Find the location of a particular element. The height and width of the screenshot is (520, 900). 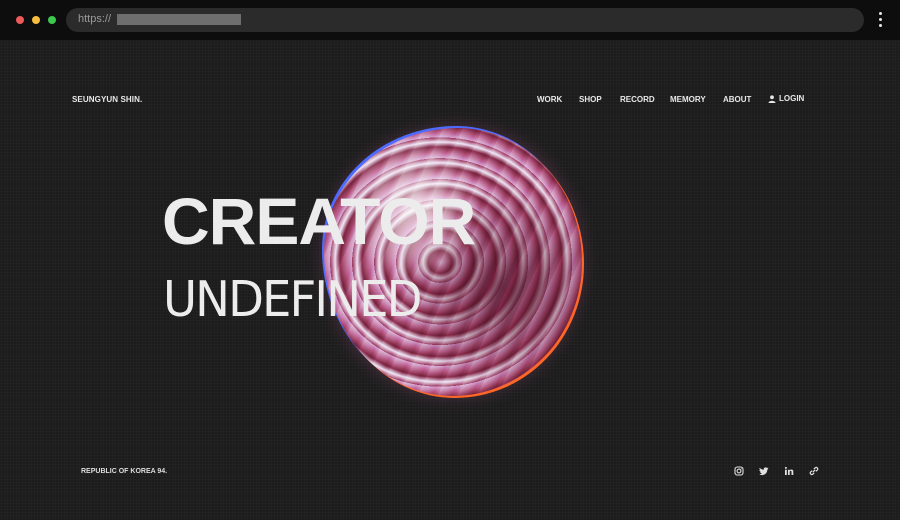

maximize-window-button is located at coordinates (52, 20).